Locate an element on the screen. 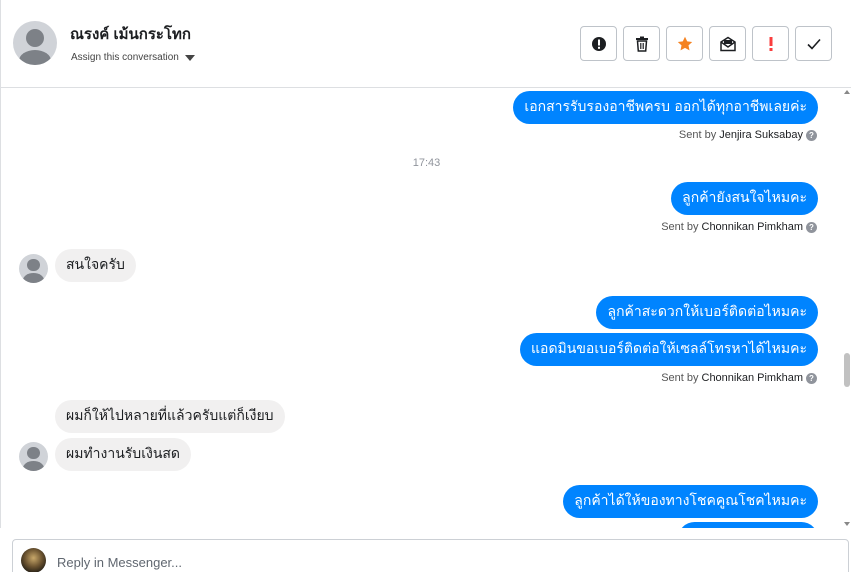 The image size is (851, 572). mail-icon is located at coordinates (727, 43).